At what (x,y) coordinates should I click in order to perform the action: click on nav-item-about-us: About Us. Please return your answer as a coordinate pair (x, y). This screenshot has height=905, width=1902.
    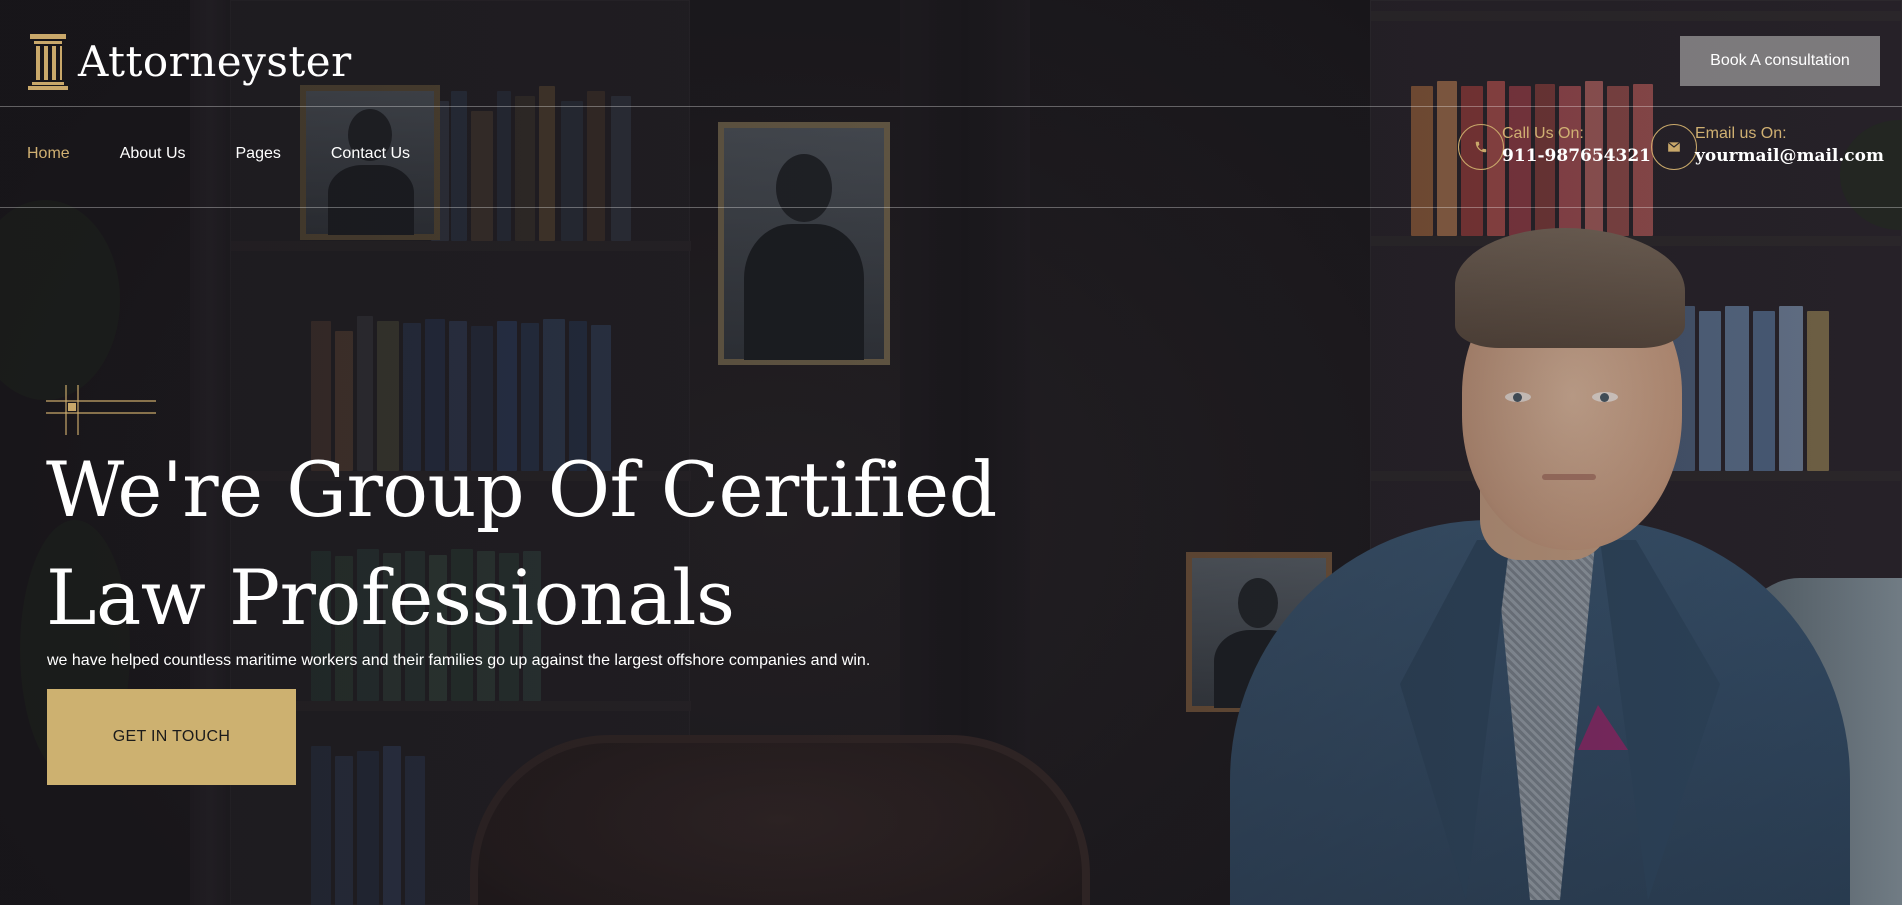
    Looking at the image, I should click on (153, 154).